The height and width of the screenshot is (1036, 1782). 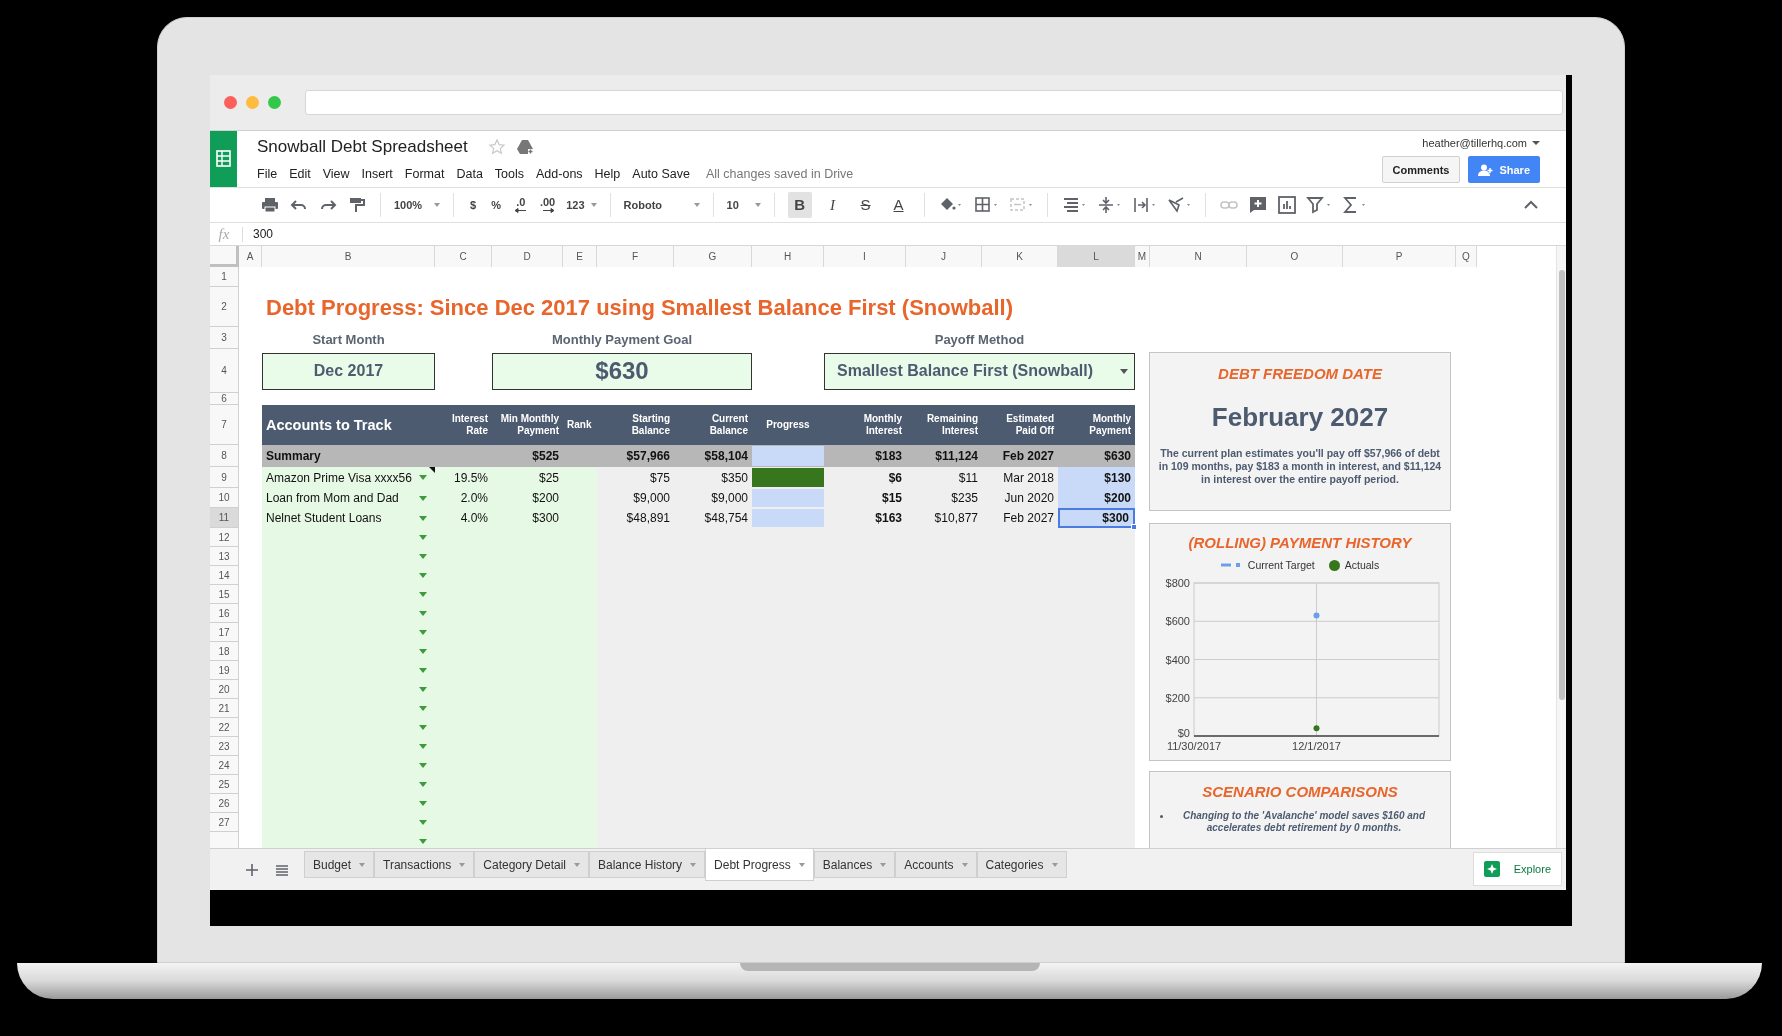 I want to click on row-header: 23, so click(x=224, y=746).